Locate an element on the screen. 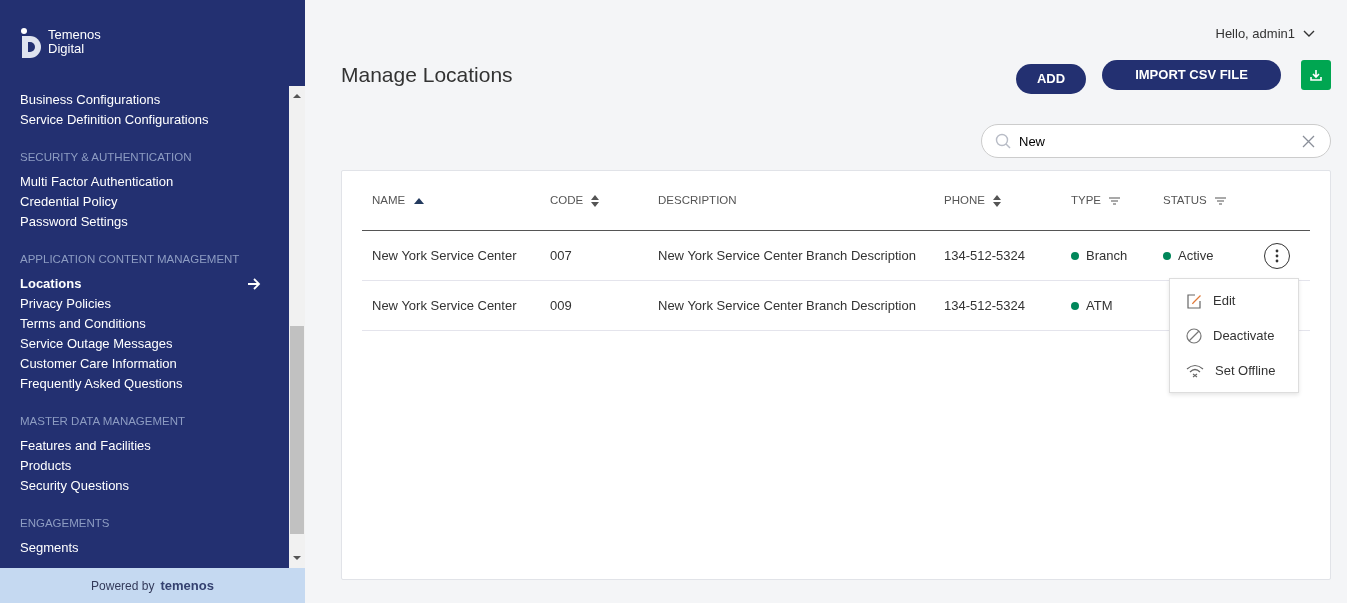 Image resolution: width=1347 pixels, height=603 pixels. more-options-button is located at coordinates (1277, 255).